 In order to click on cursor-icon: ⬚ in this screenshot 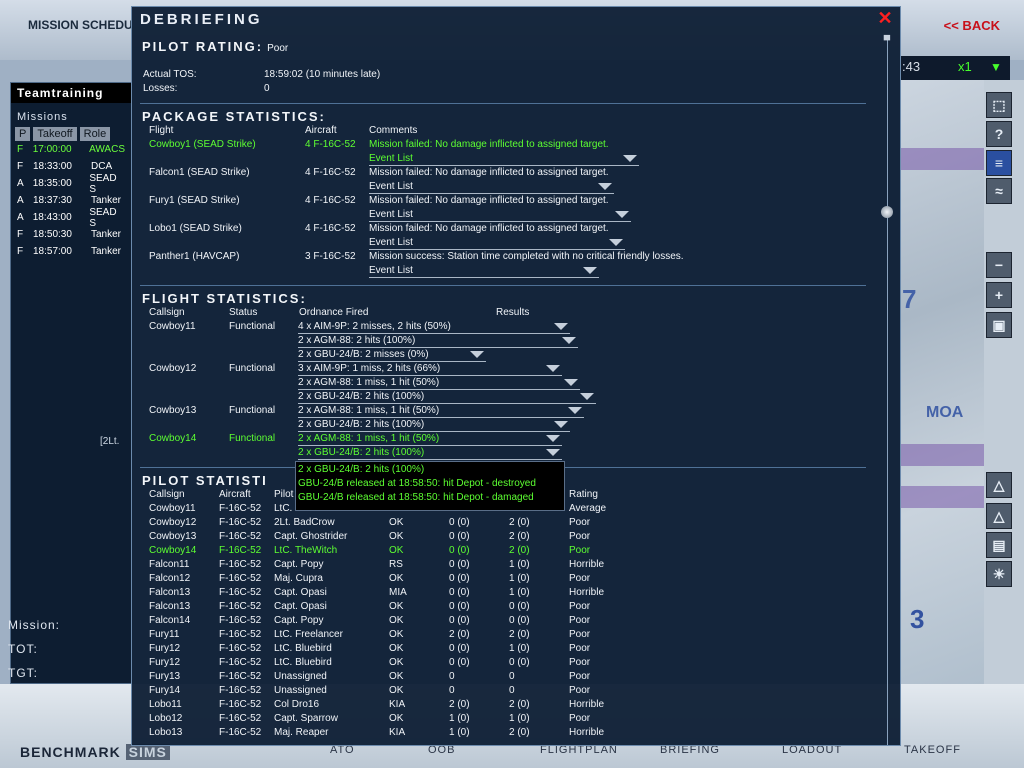, I will do `click(999, 105)`.